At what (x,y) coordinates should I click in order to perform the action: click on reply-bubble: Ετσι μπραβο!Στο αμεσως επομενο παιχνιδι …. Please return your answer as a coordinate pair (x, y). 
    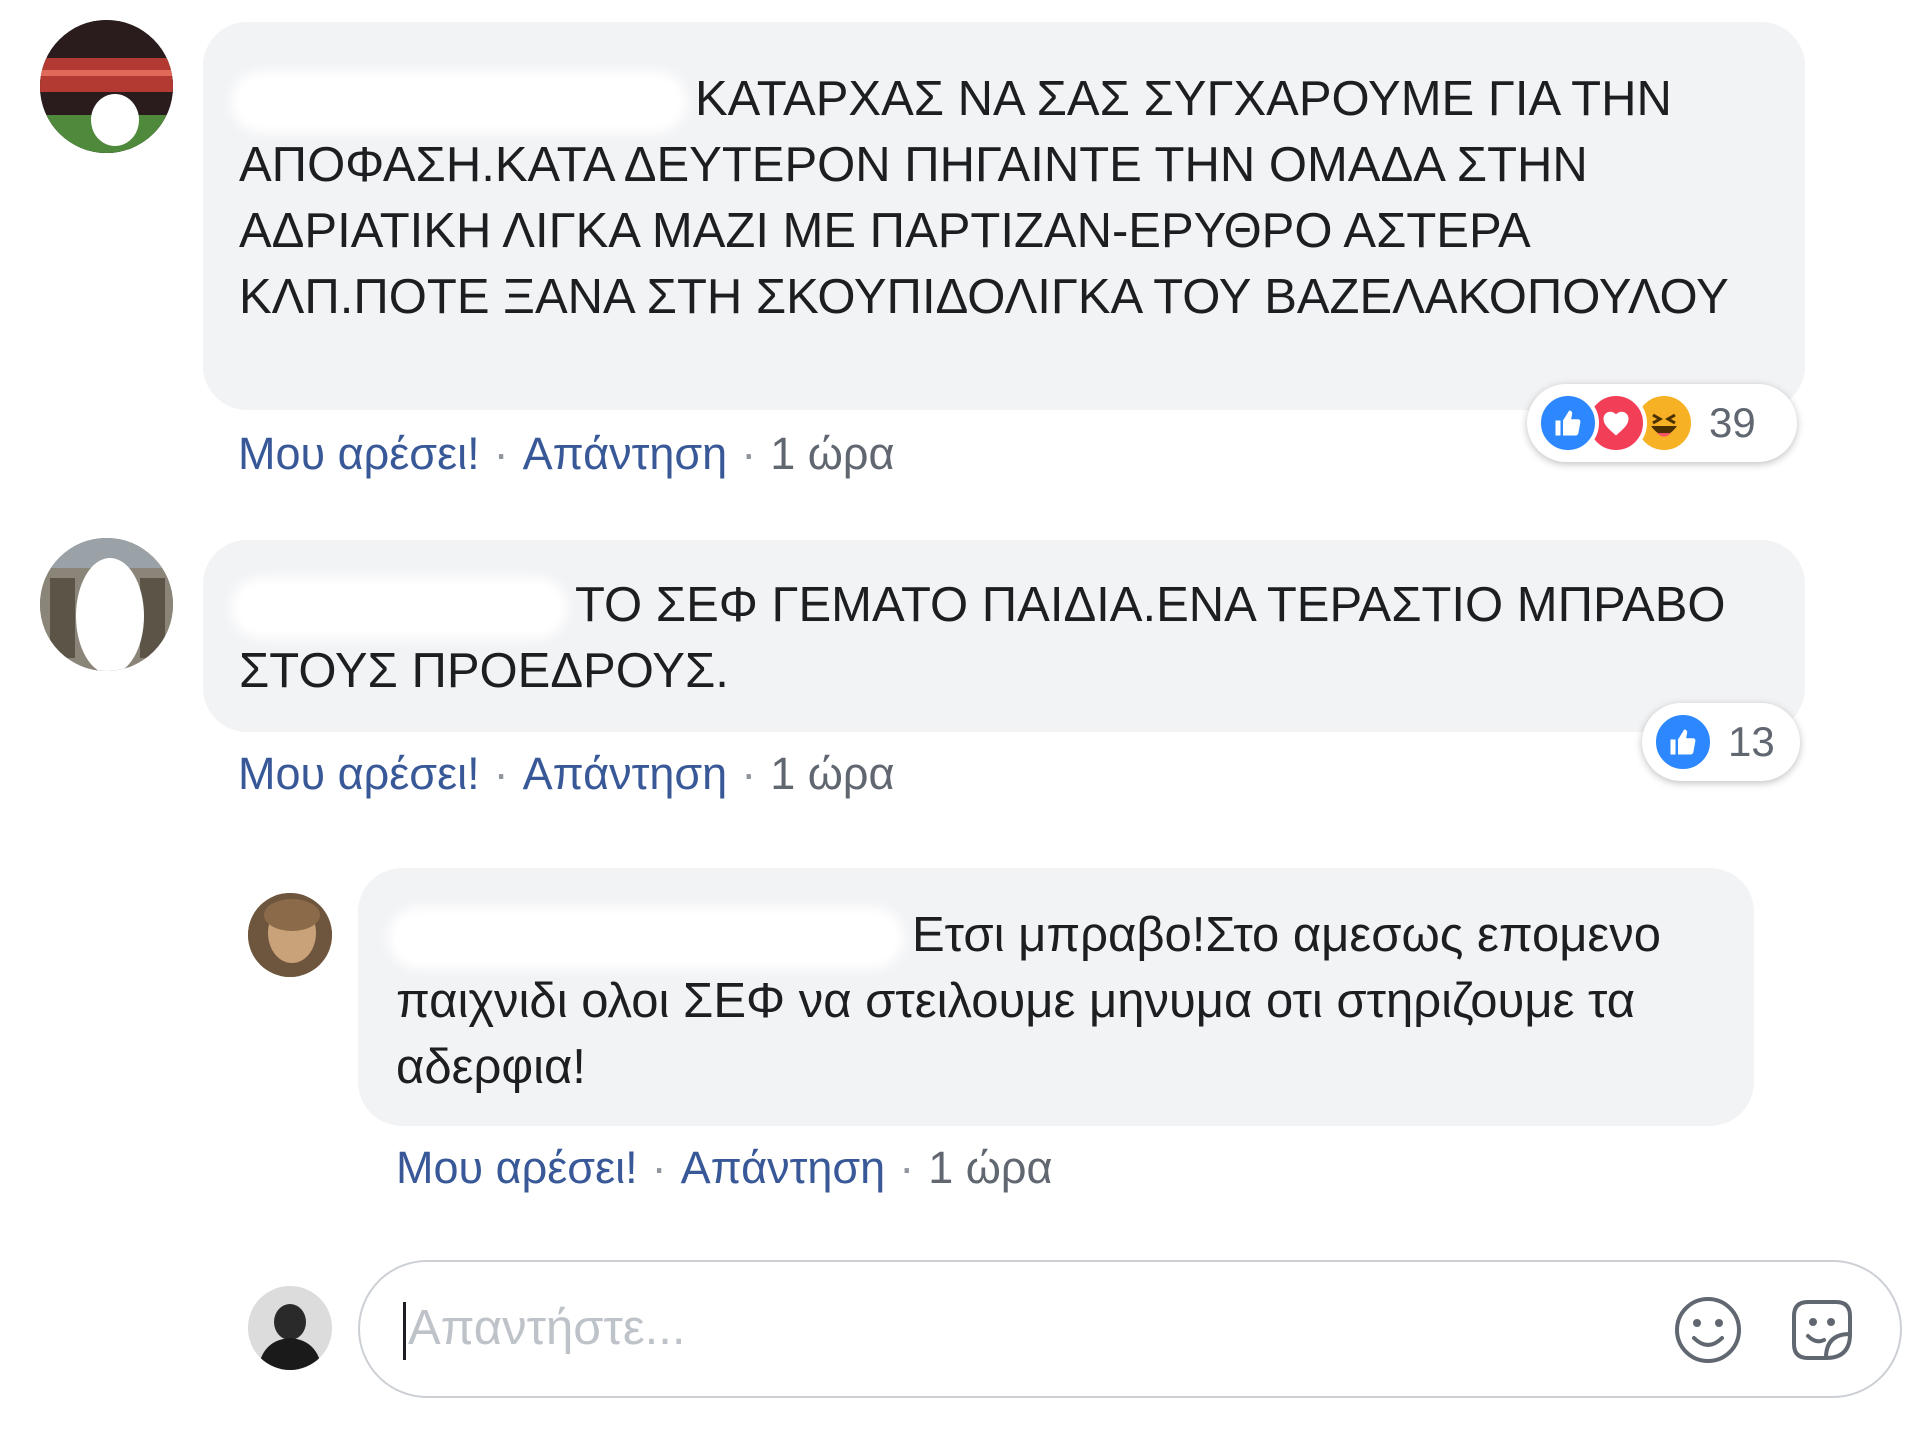
    Looking at the image, I should click on (1056, 997).